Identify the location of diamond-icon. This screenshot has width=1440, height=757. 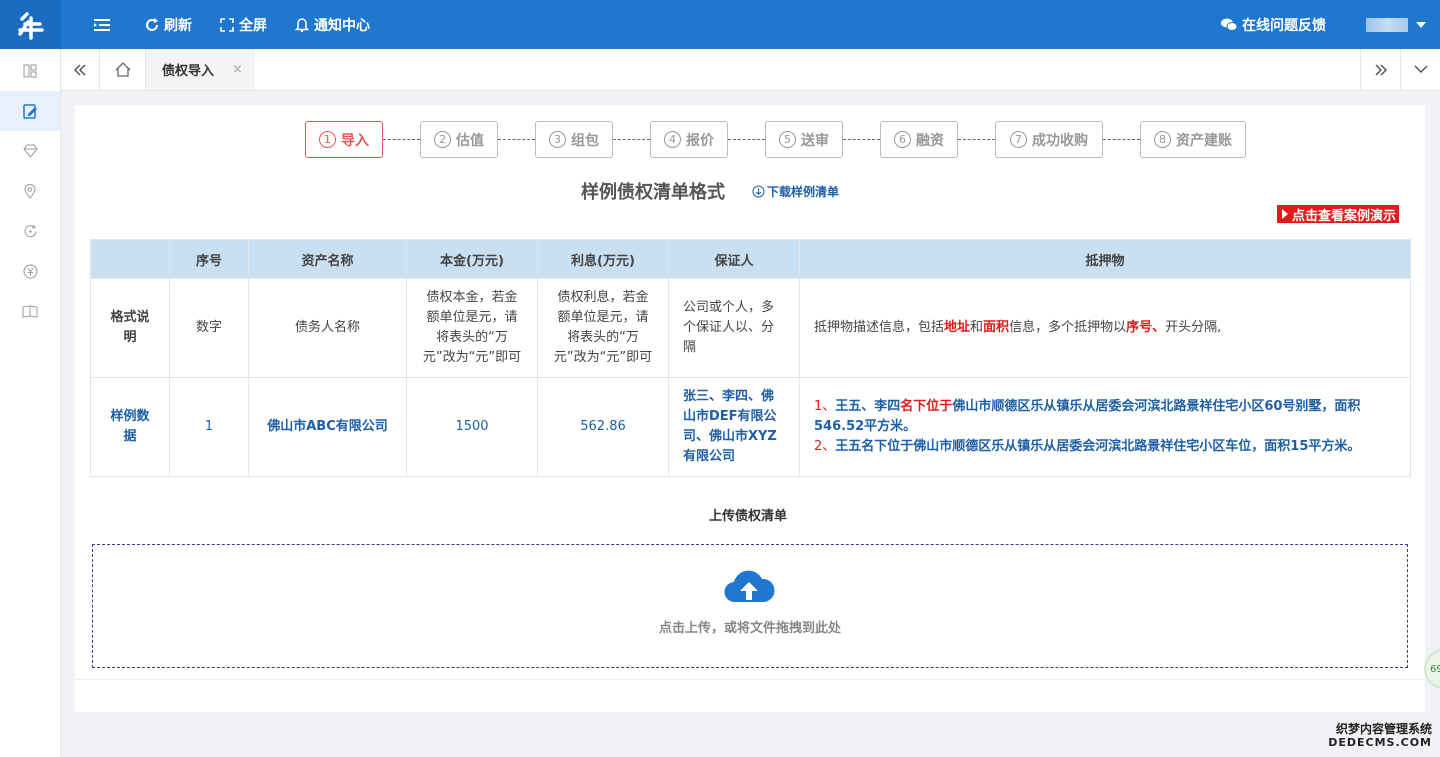
(30, 151).